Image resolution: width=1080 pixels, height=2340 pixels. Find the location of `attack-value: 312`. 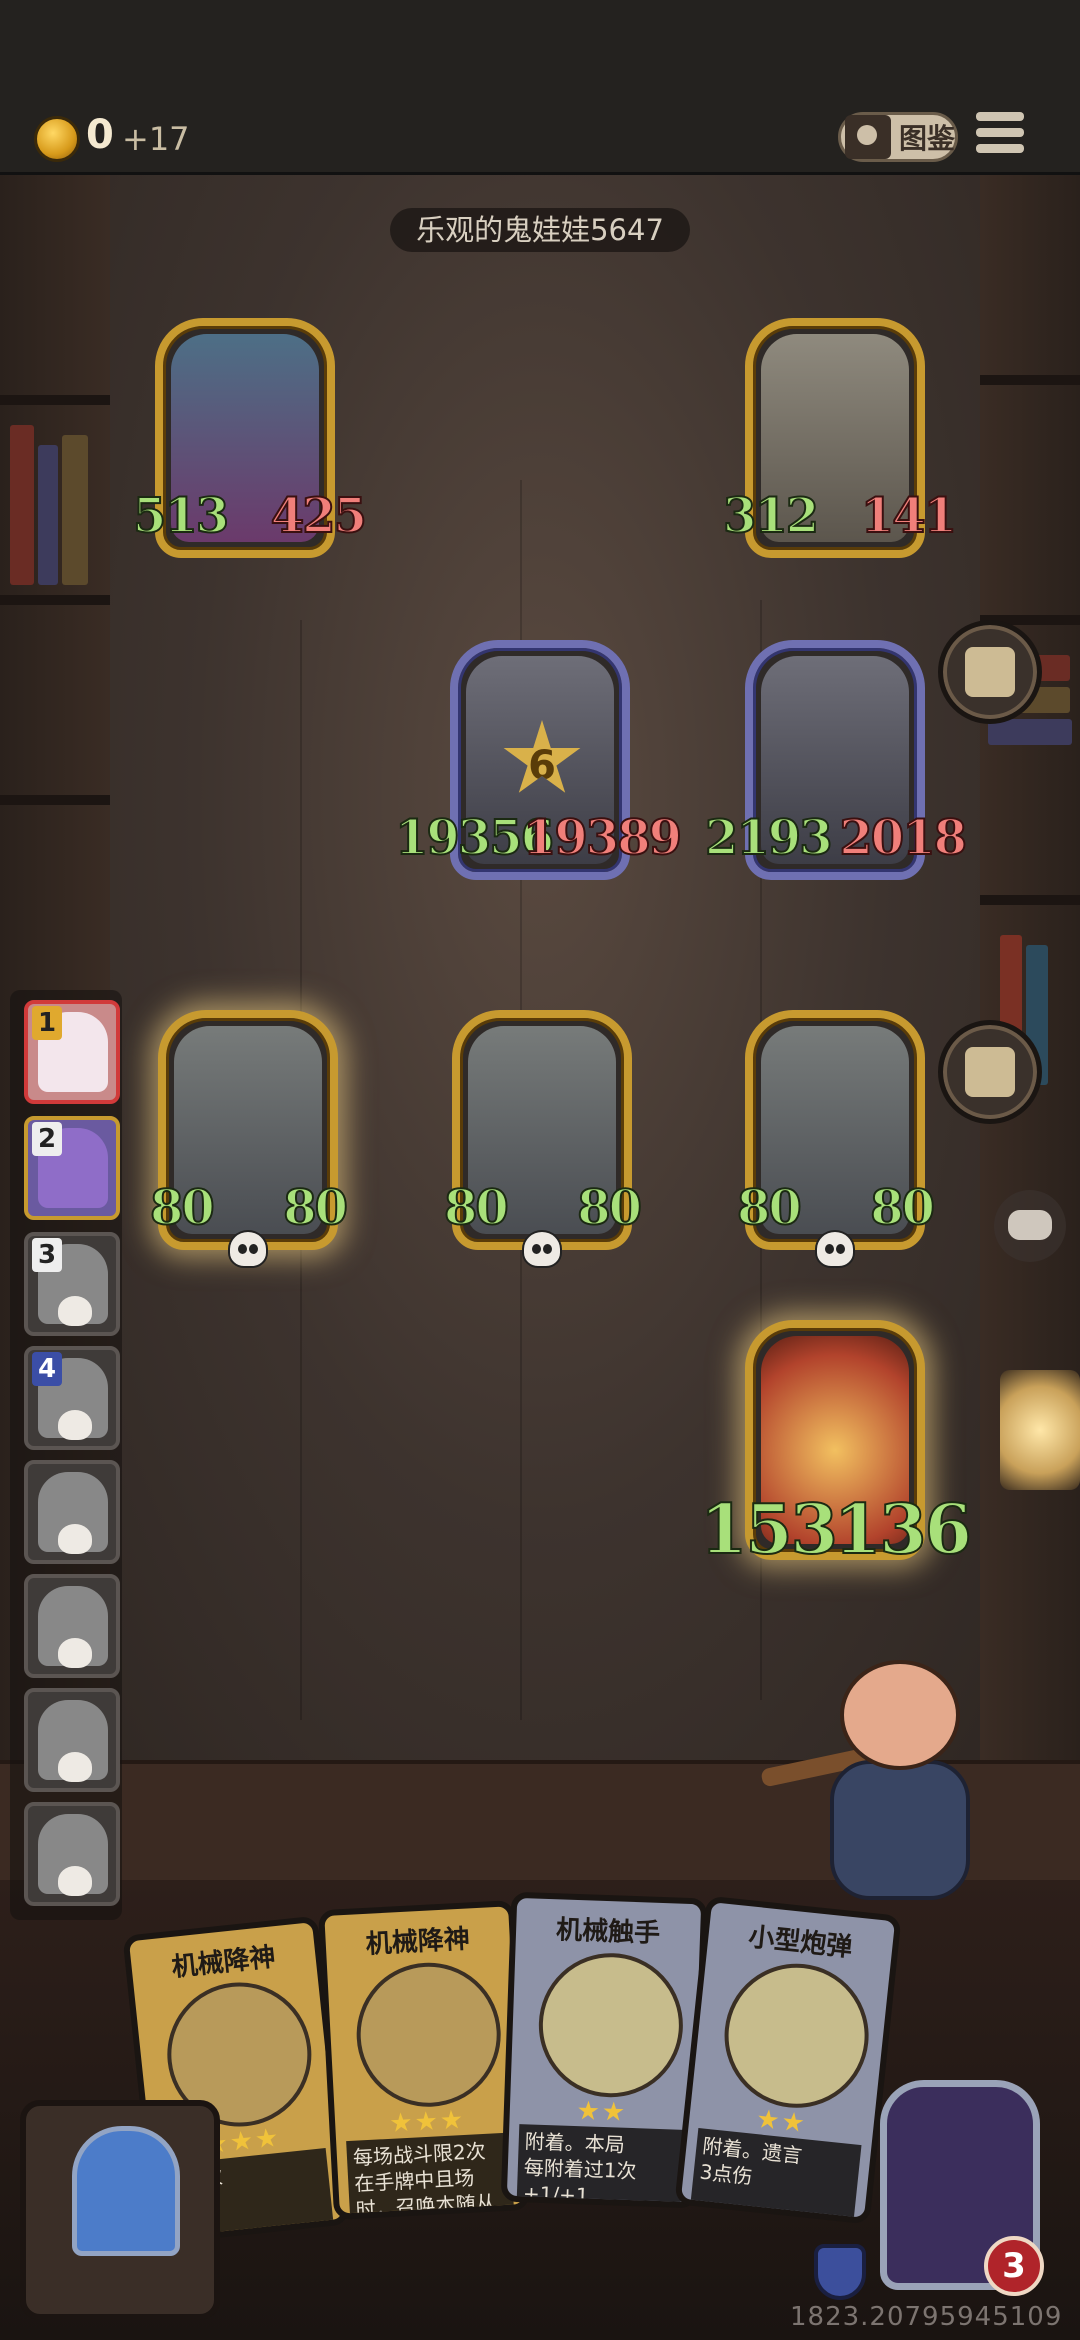

attack-value: 312 is located at coordinates (771, 516).